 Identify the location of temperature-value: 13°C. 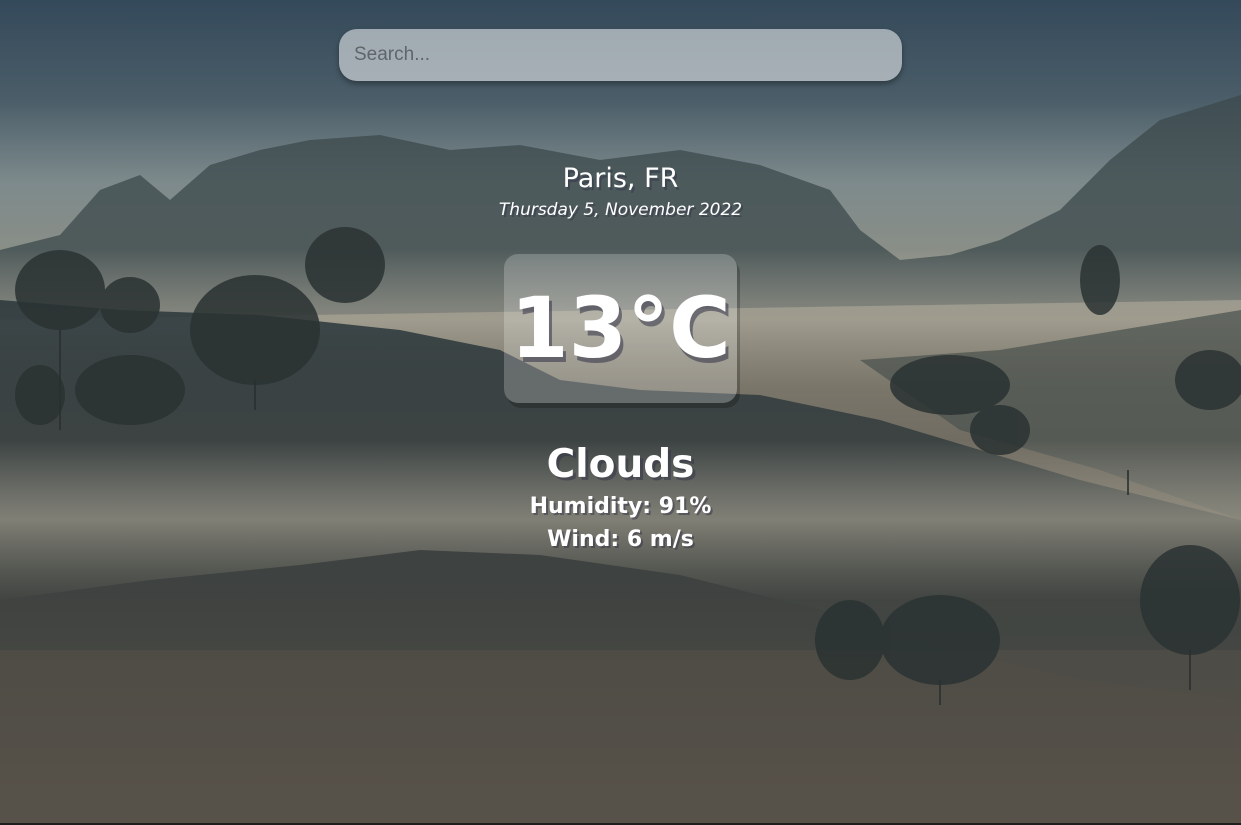
(620, 328).